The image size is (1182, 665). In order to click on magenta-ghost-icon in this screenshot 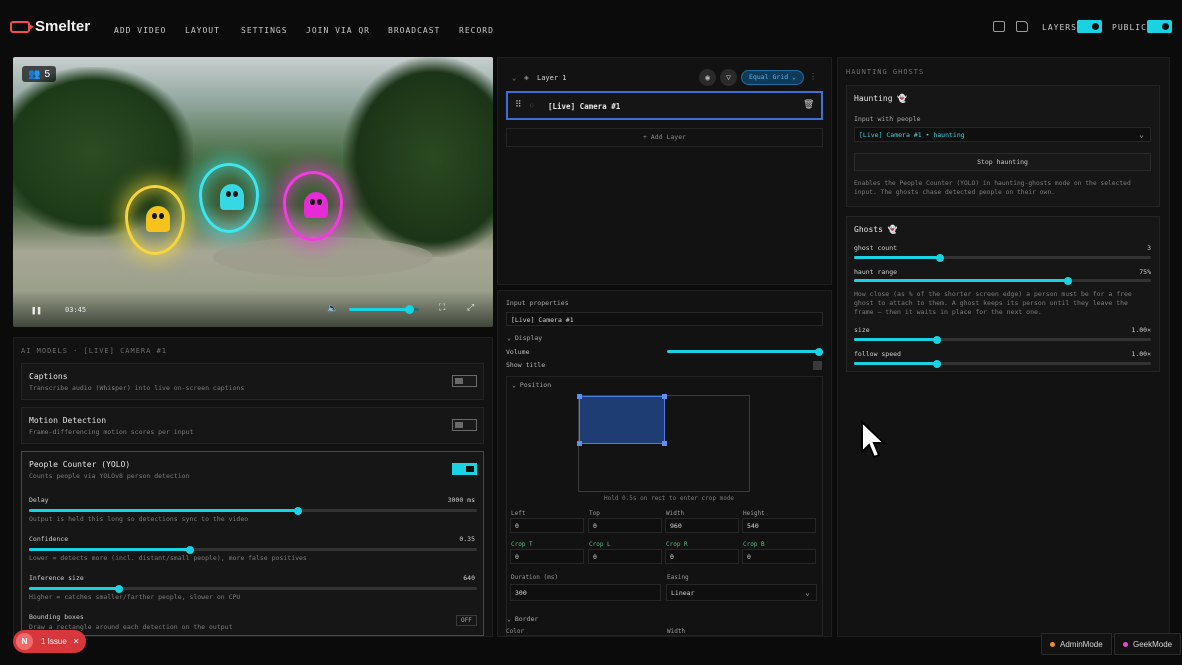, I will do `click(313, 206)`.